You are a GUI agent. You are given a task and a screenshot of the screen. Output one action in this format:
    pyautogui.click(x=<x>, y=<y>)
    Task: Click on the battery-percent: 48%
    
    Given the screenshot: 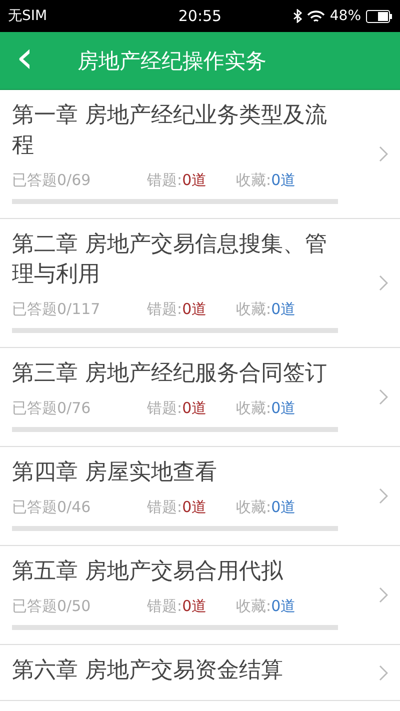 What is the action you would take?
    pyautogui.click(x=345, y=16)
    